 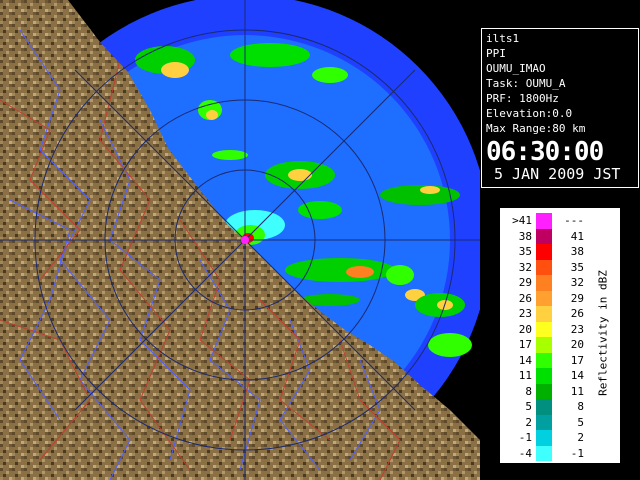 What do you see at coordinates (574, 220) in the screenshot?
I see `legend-upper-bound: ---` at bounding box center [574, 220].